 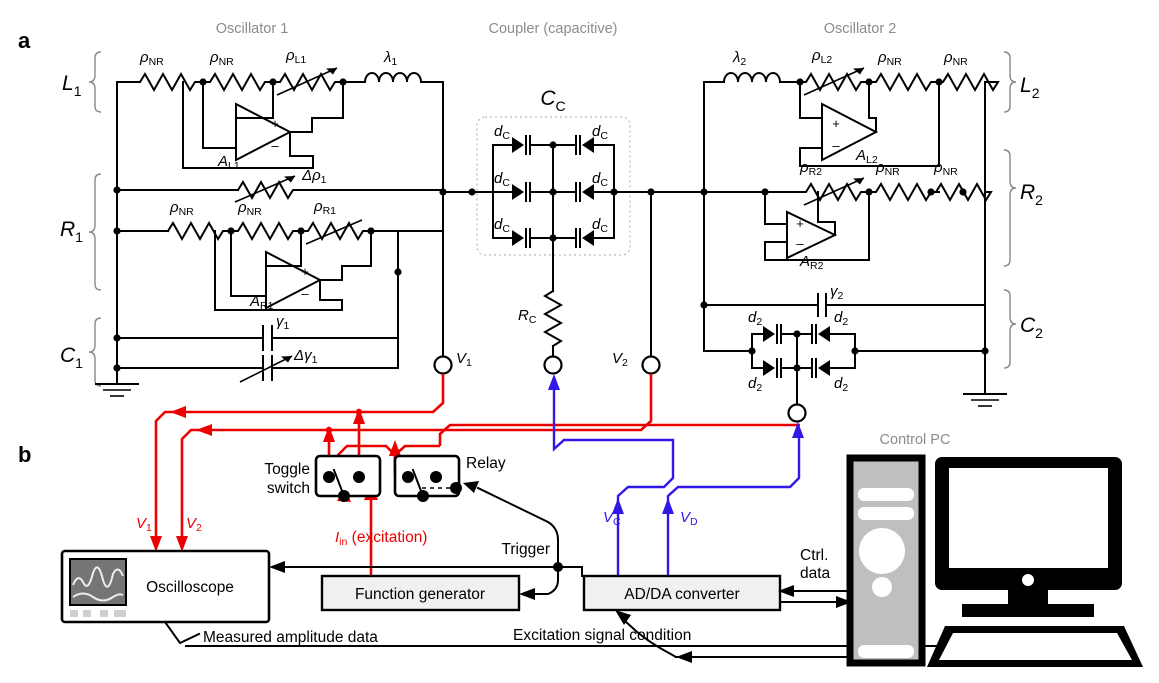 I want to click on label-osc1-L-var: ρL1, so click(x=295, y=56).